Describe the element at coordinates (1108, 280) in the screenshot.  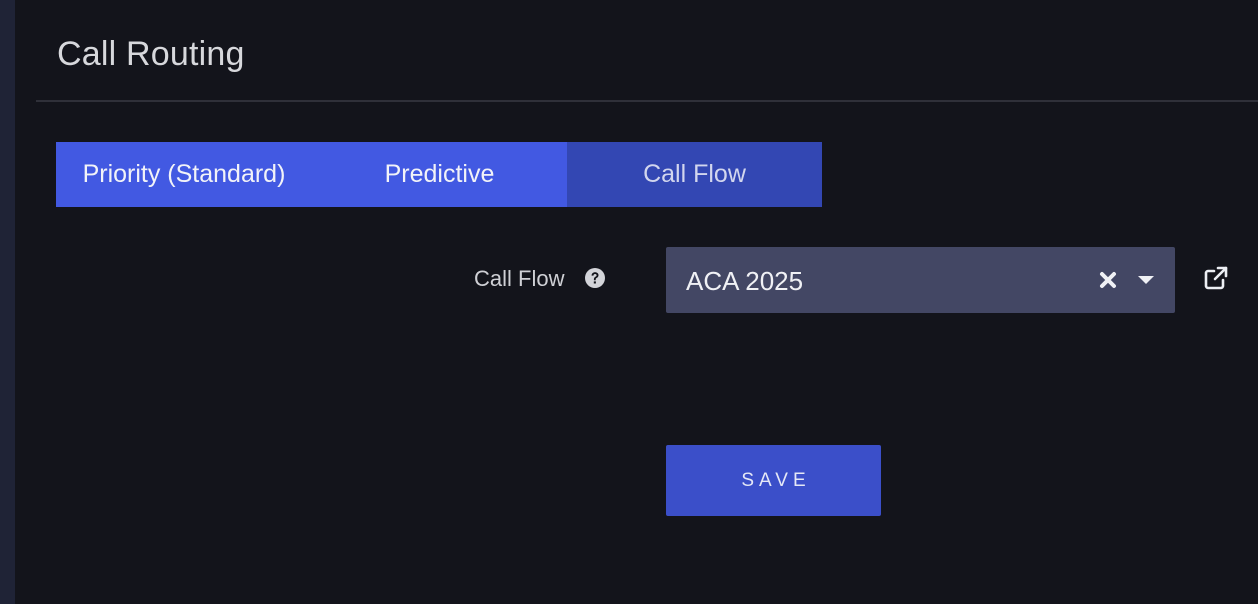
I see `close-icon` at that location.